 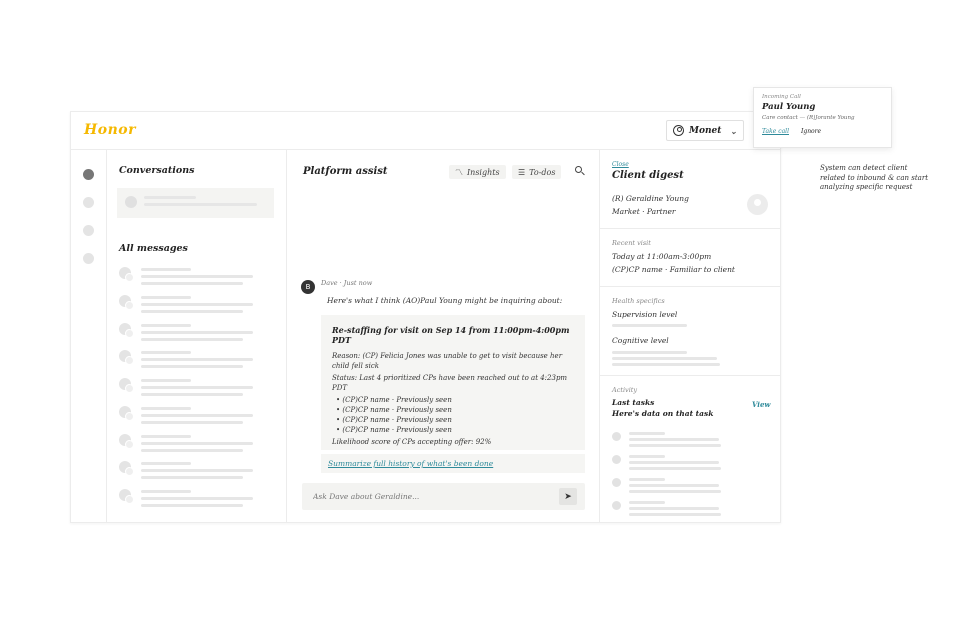 I want to click on nav-dot-active, so click(x=88, y=174).